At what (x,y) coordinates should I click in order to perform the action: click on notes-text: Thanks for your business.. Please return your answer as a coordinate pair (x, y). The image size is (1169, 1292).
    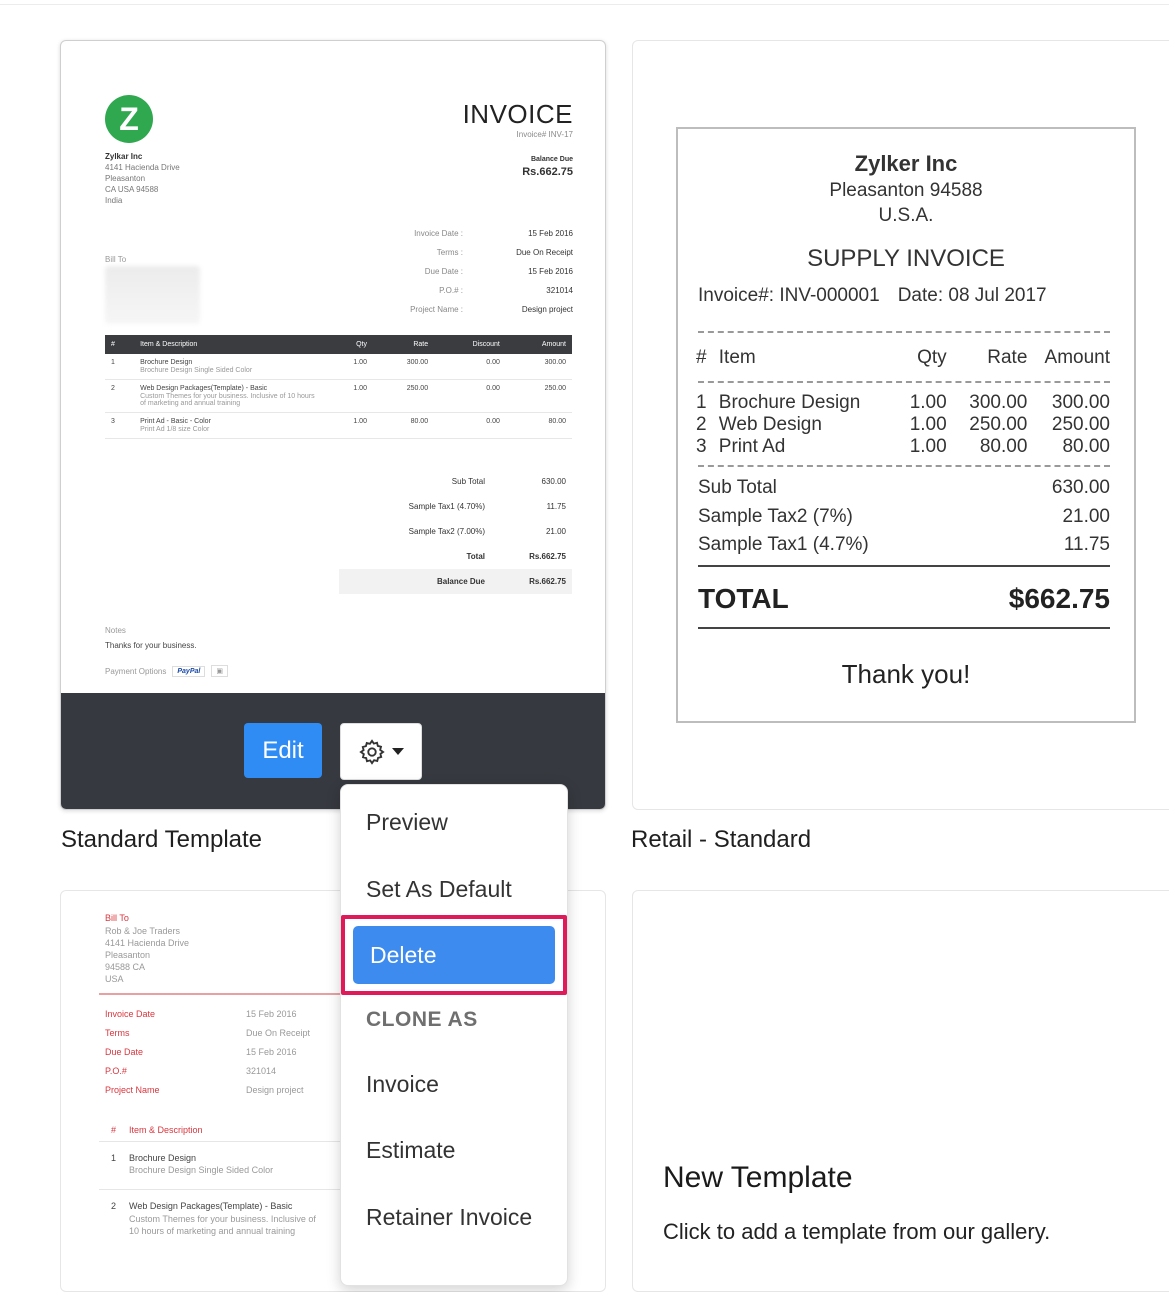
    Looking at the image, I should click on (151, 645).